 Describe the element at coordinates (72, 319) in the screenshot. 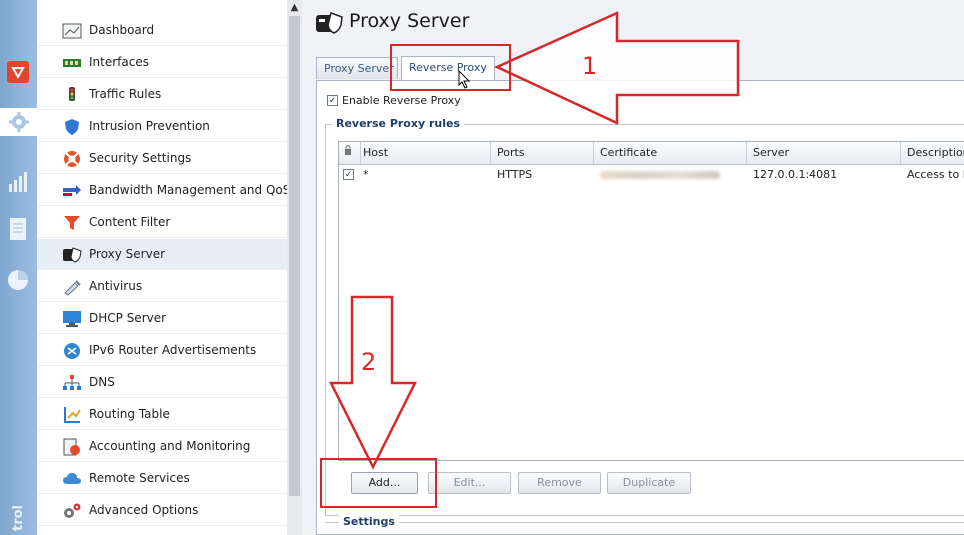

I see `monitor-icon` at that location.